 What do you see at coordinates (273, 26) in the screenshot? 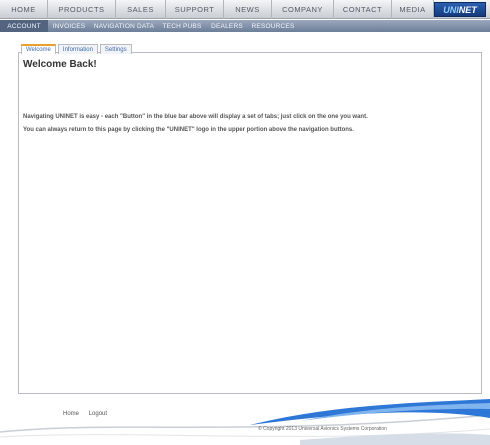
I see `subnav-resources: RESOURCES` at bounding box center [273, 26].